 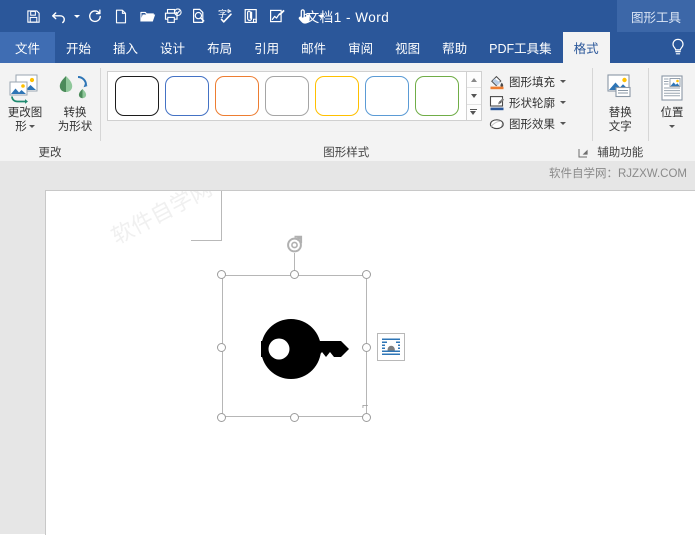 I want to click on resize-handle-bottom-center, so click(x=294, y=417).